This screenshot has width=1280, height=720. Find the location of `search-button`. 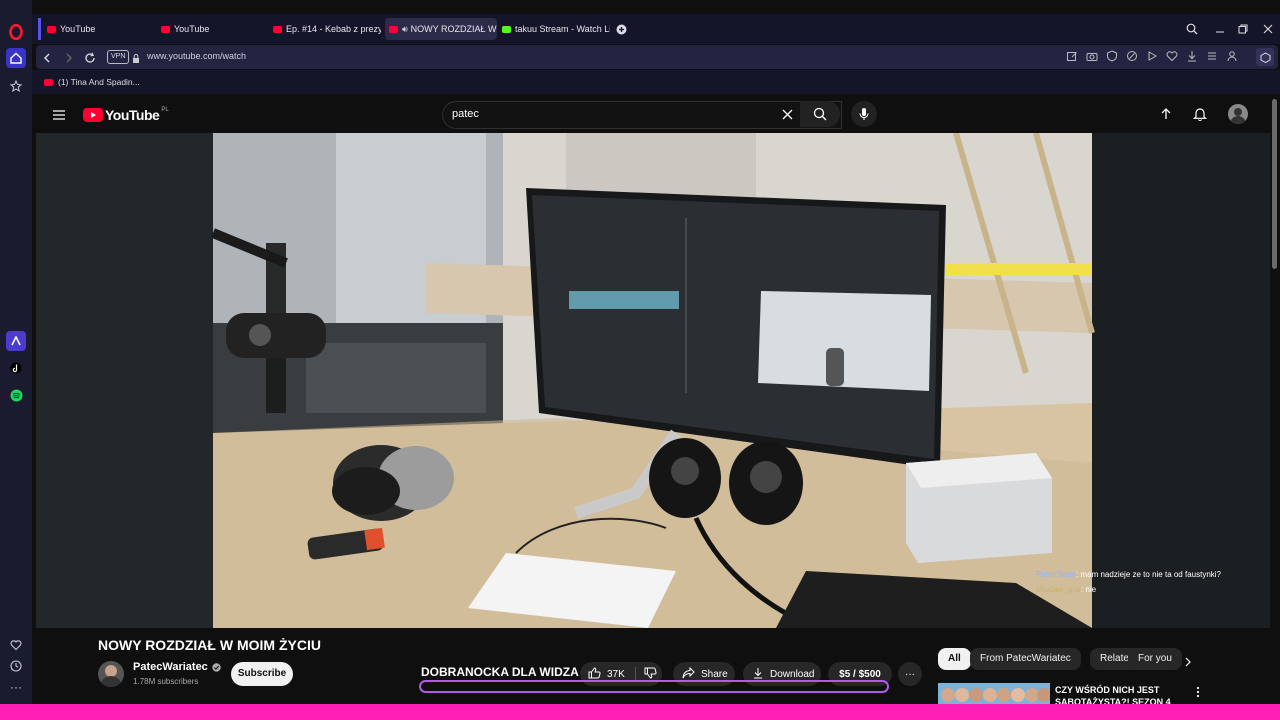

search-button is located at coordinates (820, 114).